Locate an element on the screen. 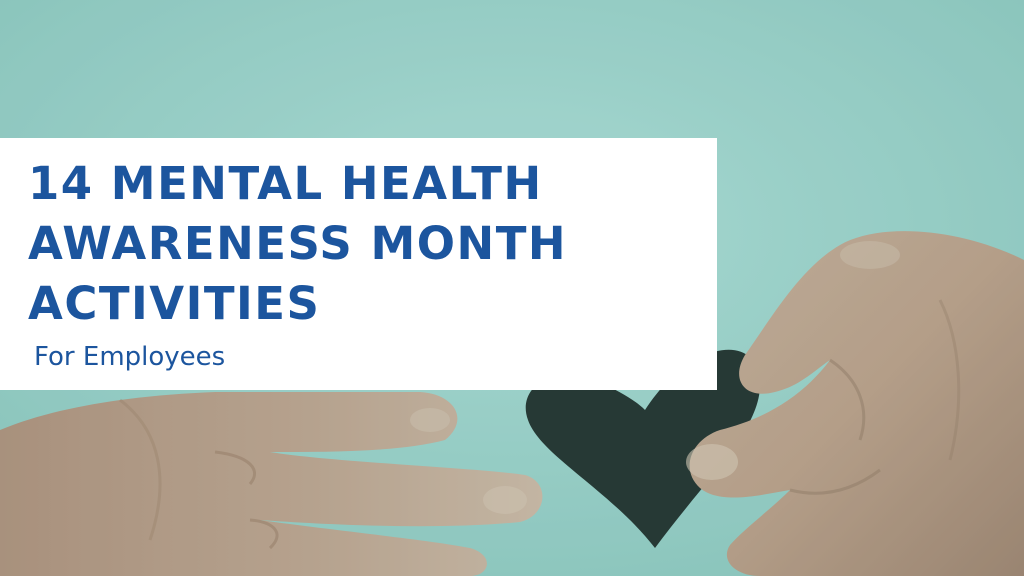 This screenshot has width=1024, height=576. title-line-3: ACTIVITIES is located at coordinates (174, 303).